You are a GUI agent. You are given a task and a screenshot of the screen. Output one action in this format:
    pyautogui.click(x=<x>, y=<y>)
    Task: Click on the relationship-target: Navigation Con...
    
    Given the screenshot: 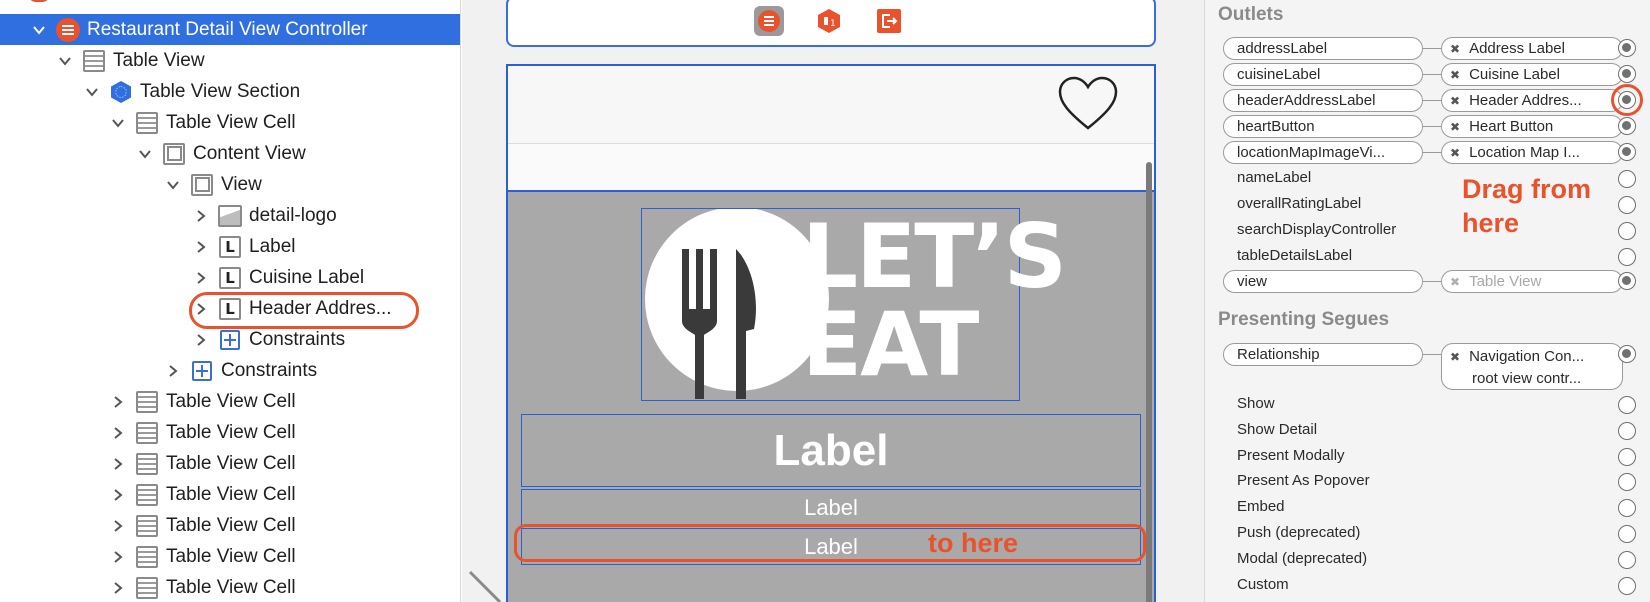 What is the action you would take?
    pyautogui.click(x=1527, y=356)
    